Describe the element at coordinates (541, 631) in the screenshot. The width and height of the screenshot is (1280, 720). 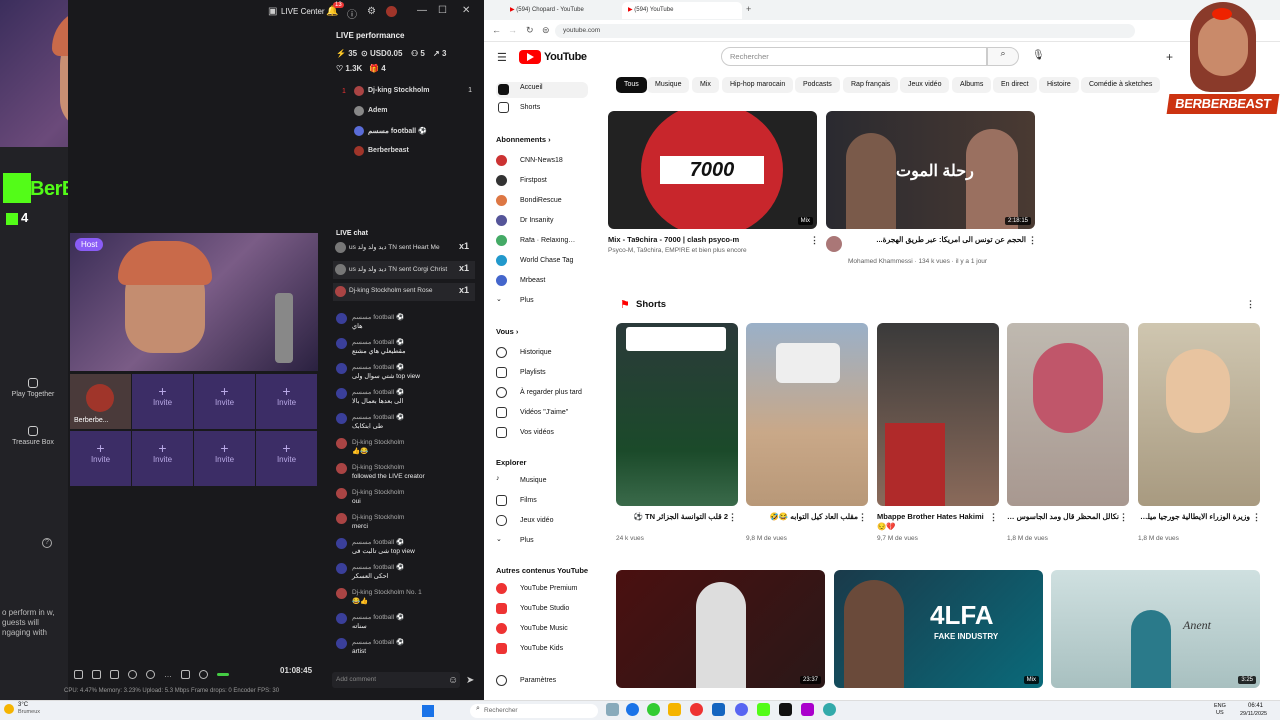
I see `sidebar-item-music-app: YouTube Music` at that location.